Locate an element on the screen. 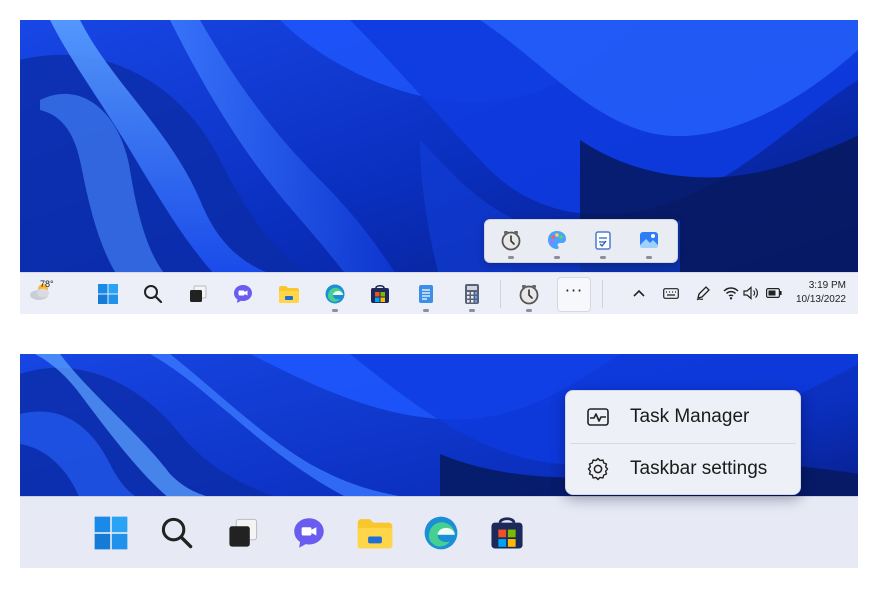  show-hidden-icons-button is located at coordinates (639, 293).